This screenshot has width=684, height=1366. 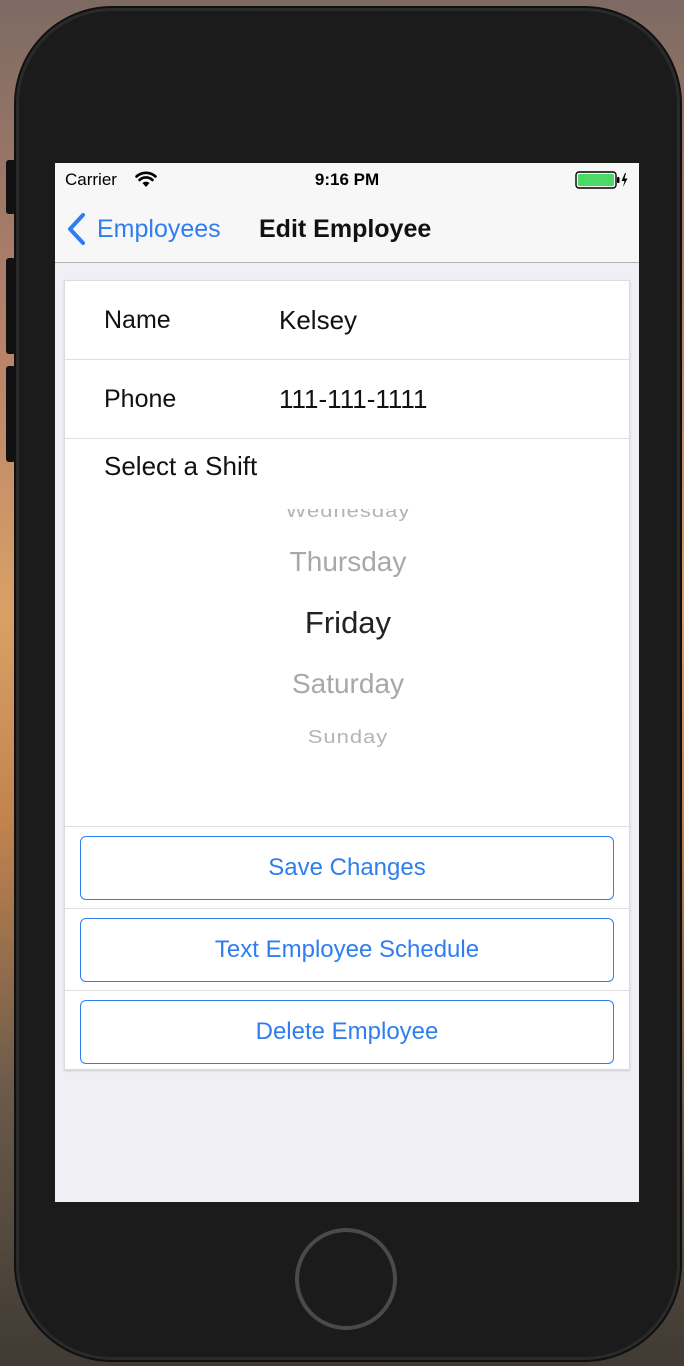 I want to click on navigation-bar: Employees Edit Employee, so click(x=347, y=230).